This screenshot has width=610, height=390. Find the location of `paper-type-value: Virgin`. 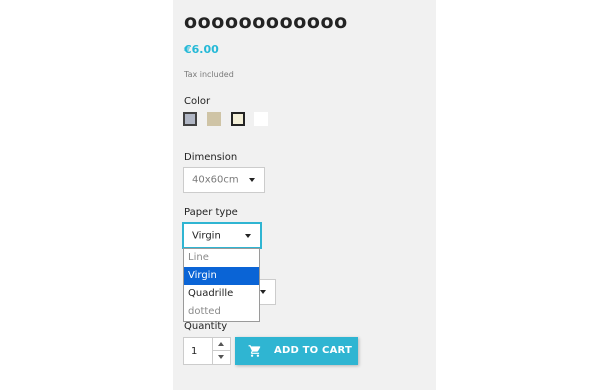

paper-type-value: Virgin is located at coordinates (206, 235).